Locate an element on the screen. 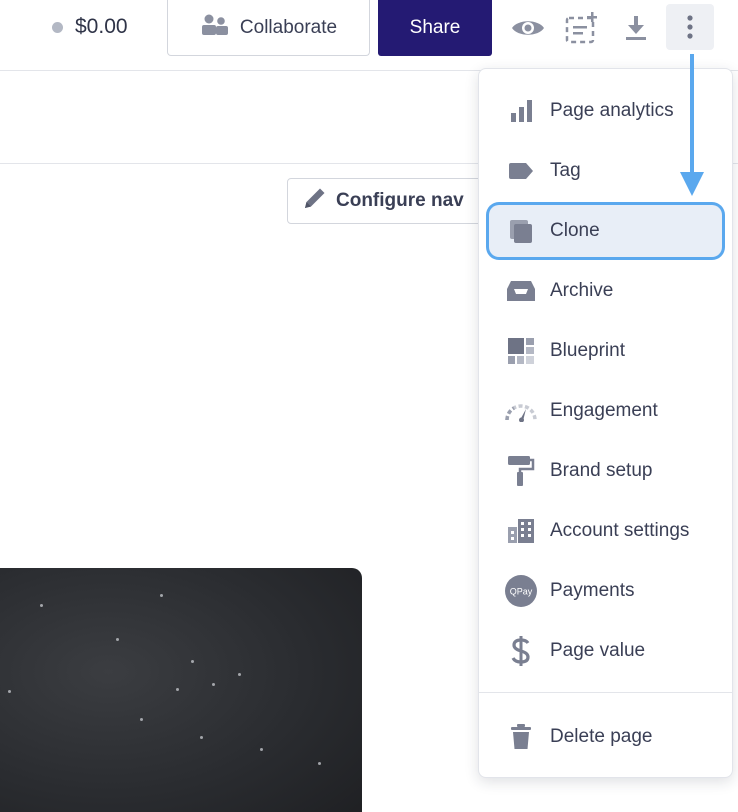  configure-nav-label: Configure nav is located at coordinates (400, 200).